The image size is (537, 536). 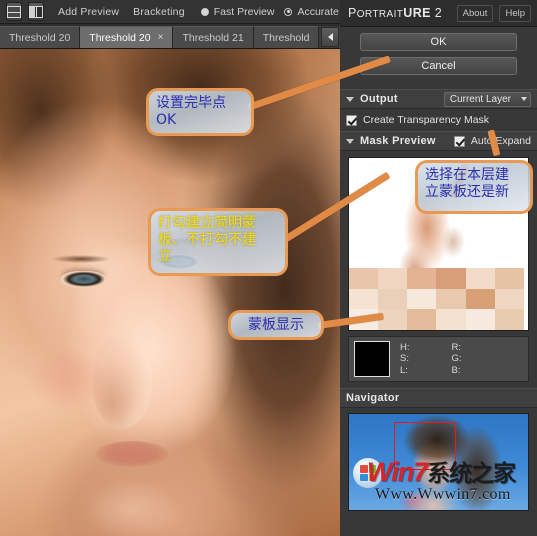 What do you see at coordinates (218, 242) in the screenshot?
I see `annotation-checkbox-explain: 打勾建立简明蒙 板、不打勾不建 立` at bounding box center [218, 242].